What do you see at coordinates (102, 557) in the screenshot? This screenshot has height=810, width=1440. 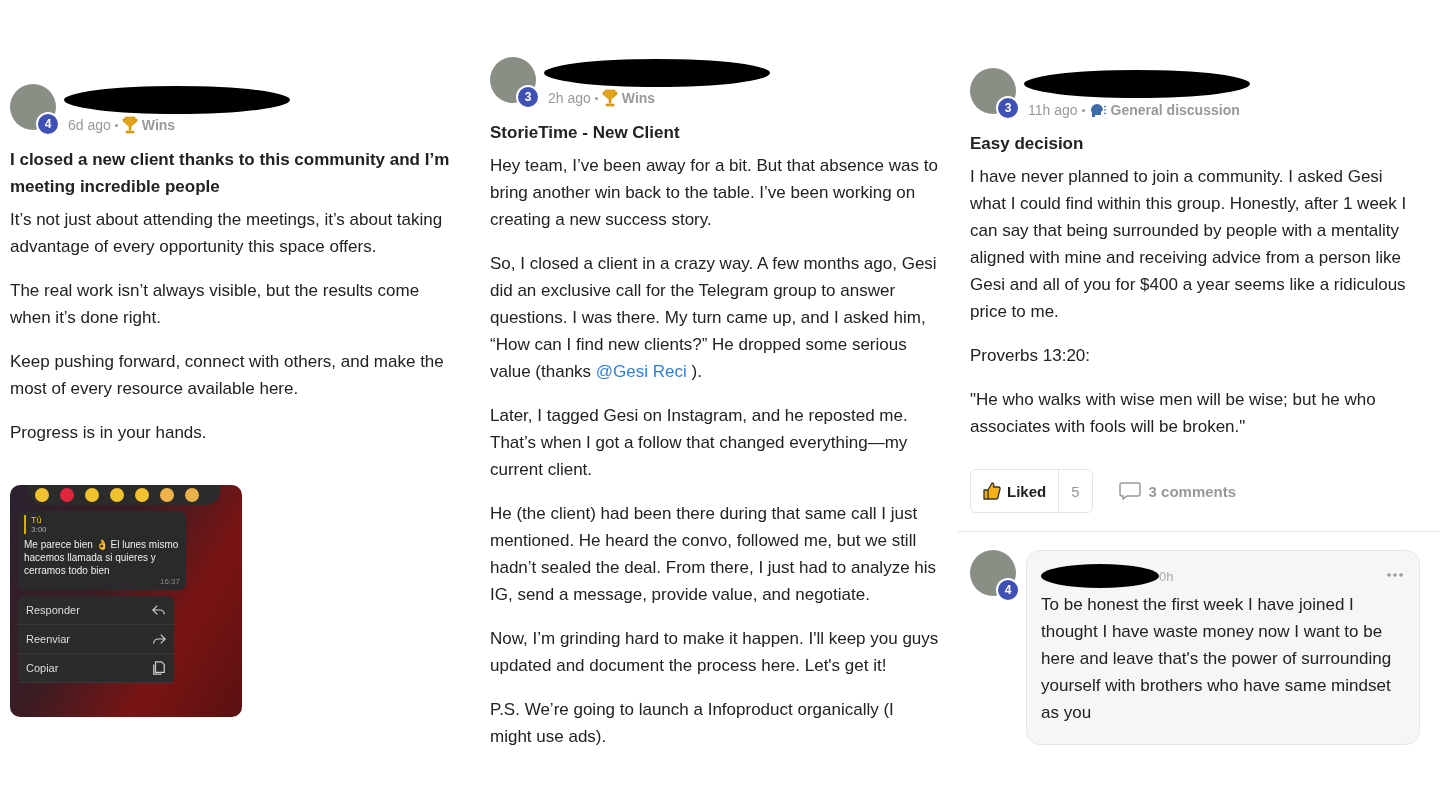 I see `message-text: Me parece bien 👌 El lunes mismo hacemos llamada si quieres y cerramos todo bien` at bounding box center [102, 557].